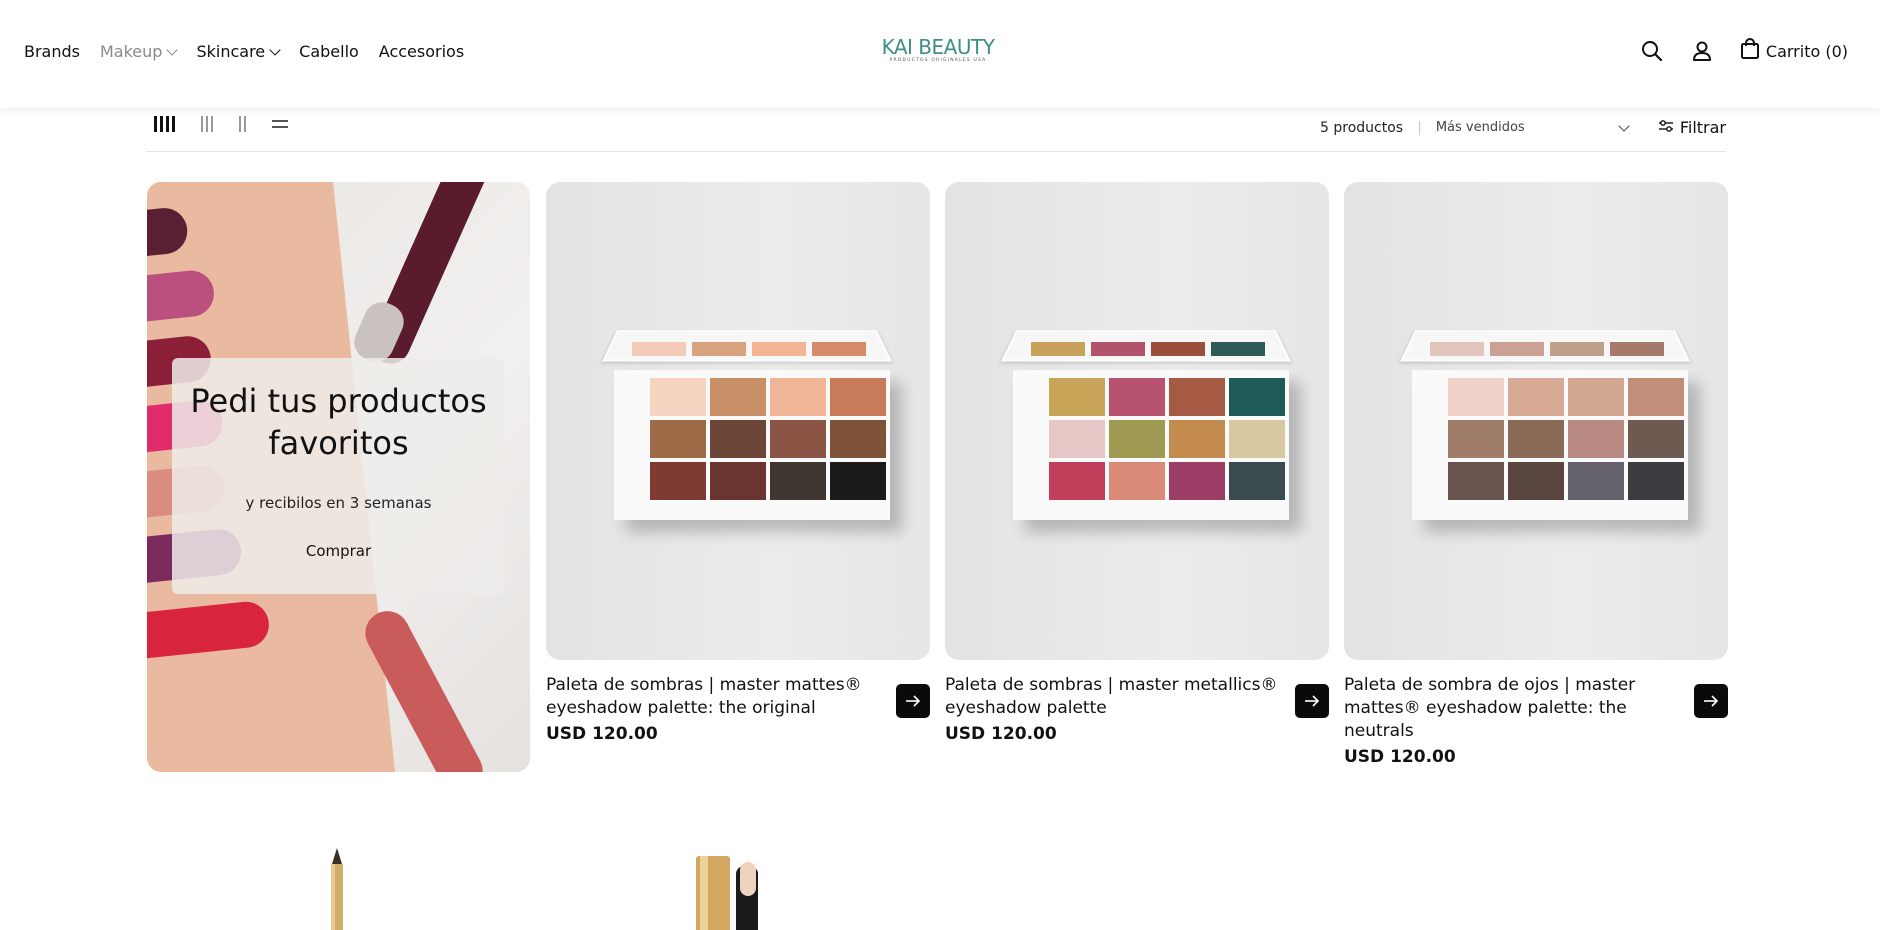  What do you see at coordinates (280, 124) in the screenshot?
I see `list-view-button` at bounding box center [280, 124].